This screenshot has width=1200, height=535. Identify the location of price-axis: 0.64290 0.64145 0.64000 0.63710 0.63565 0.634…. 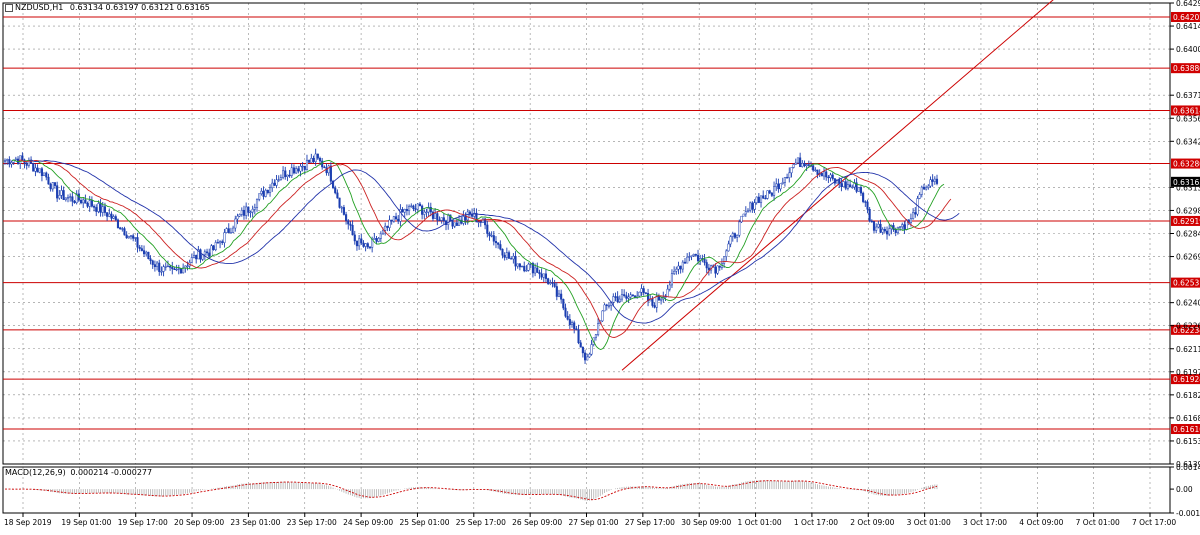
(1185, 259).